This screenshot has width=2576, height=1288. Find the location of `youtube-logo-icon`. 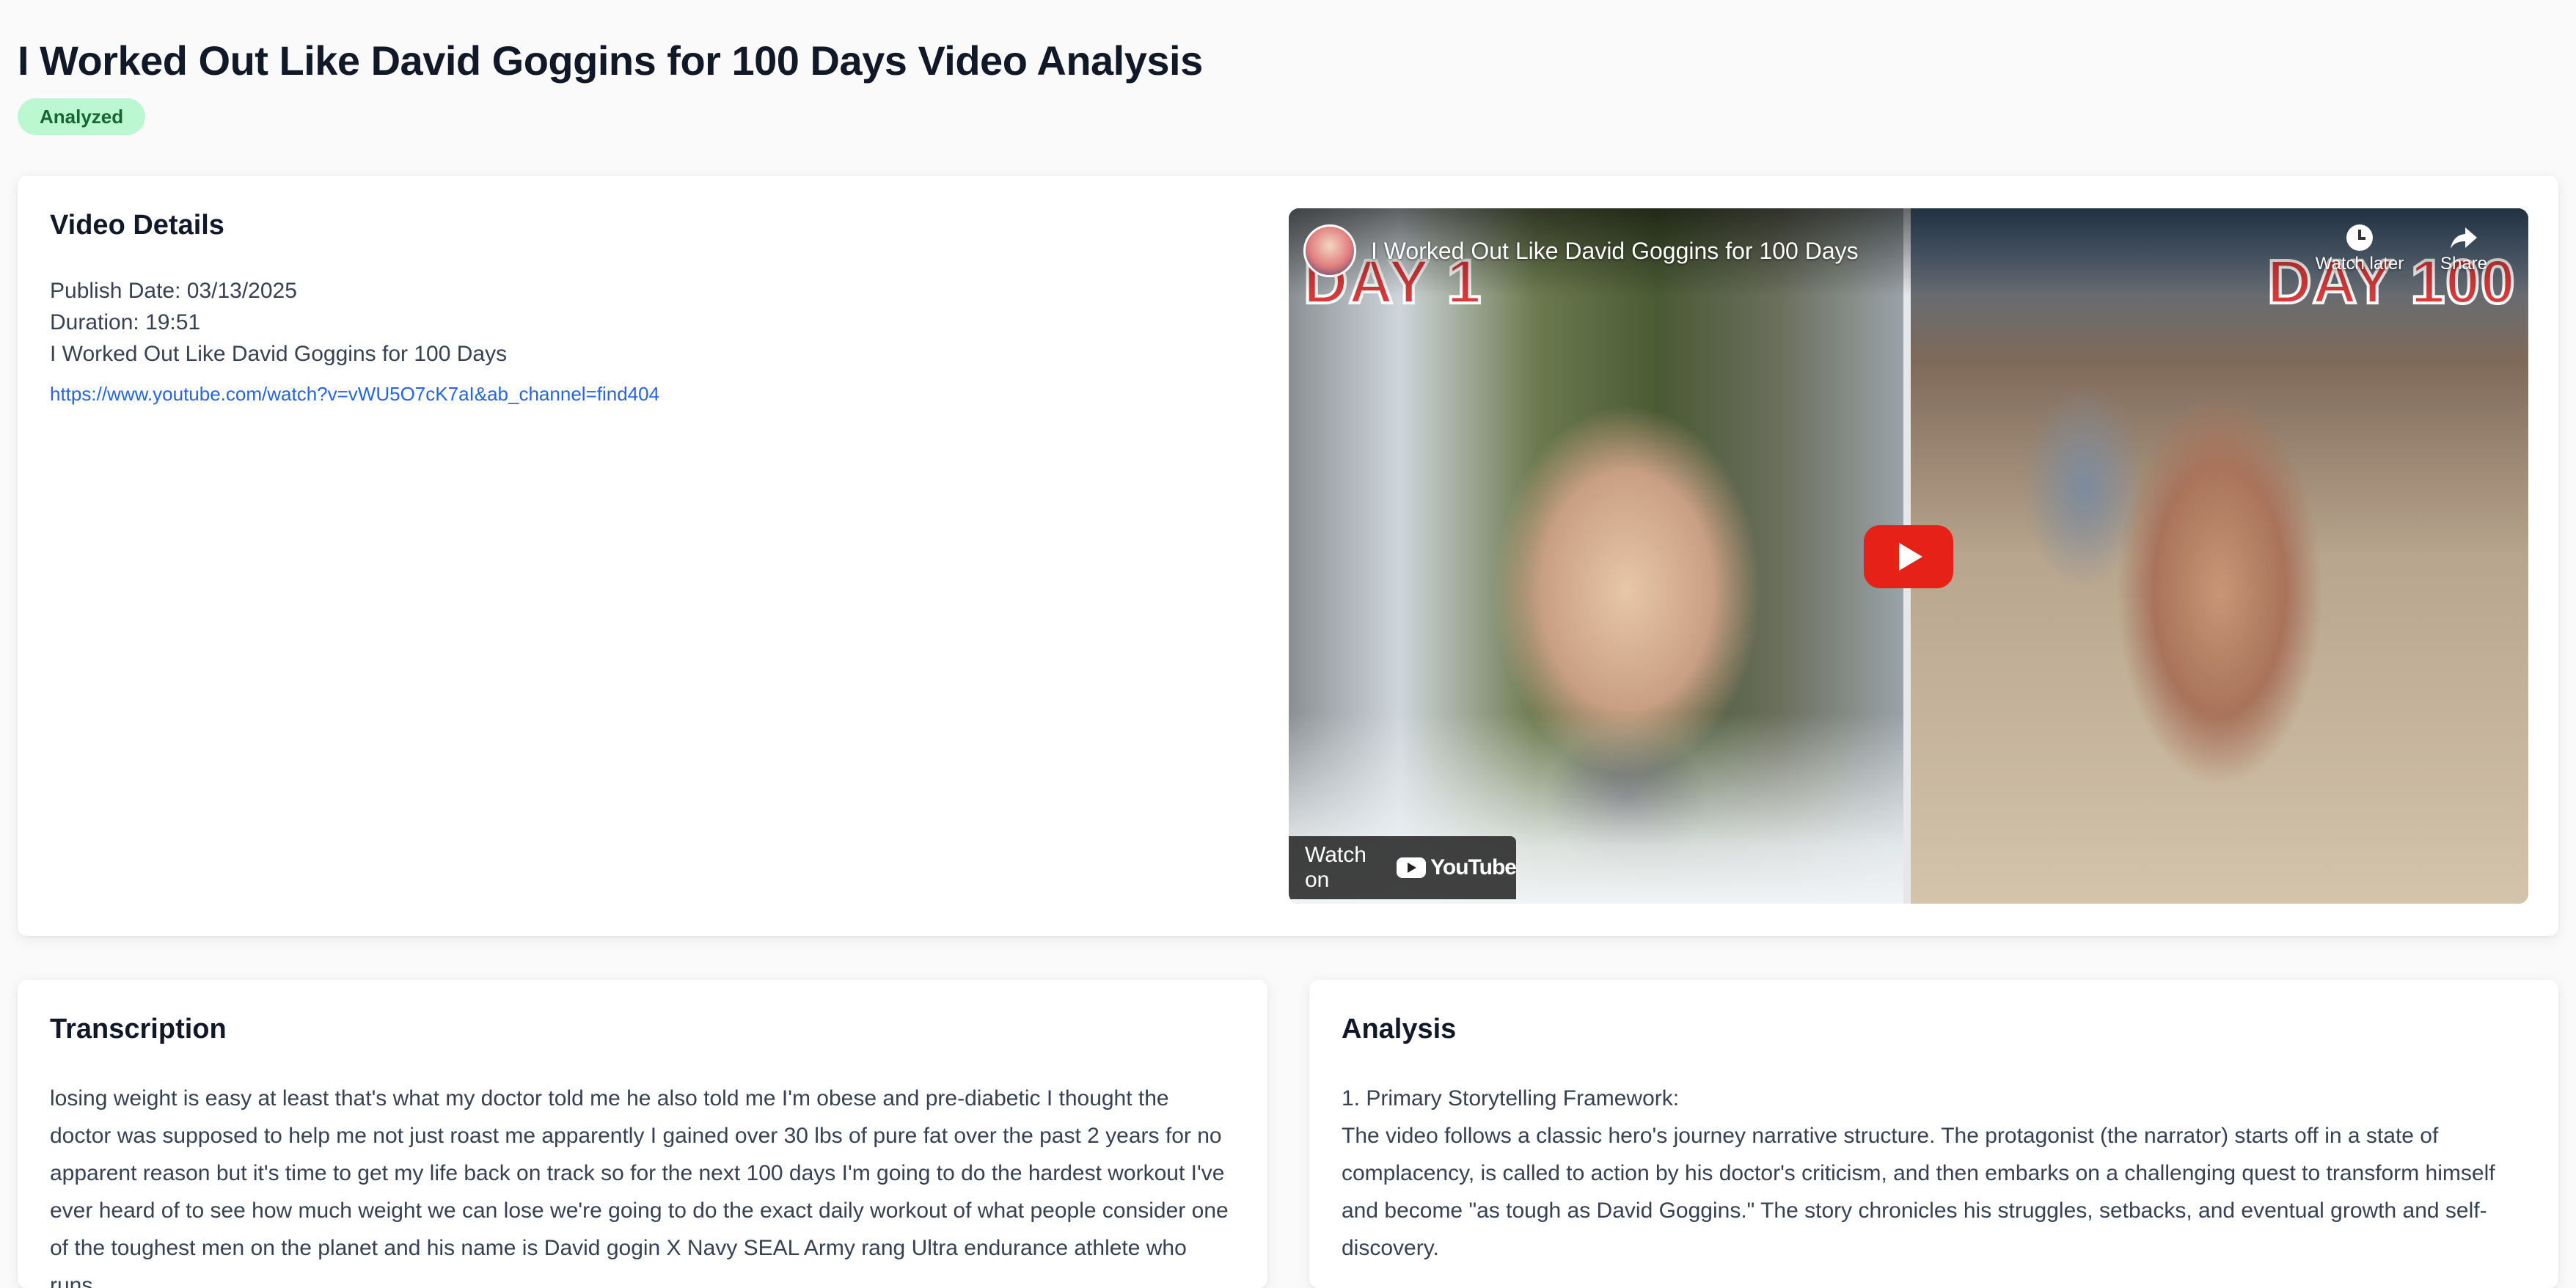

youtube-logo-icon is located at coordinates (1412, 867).